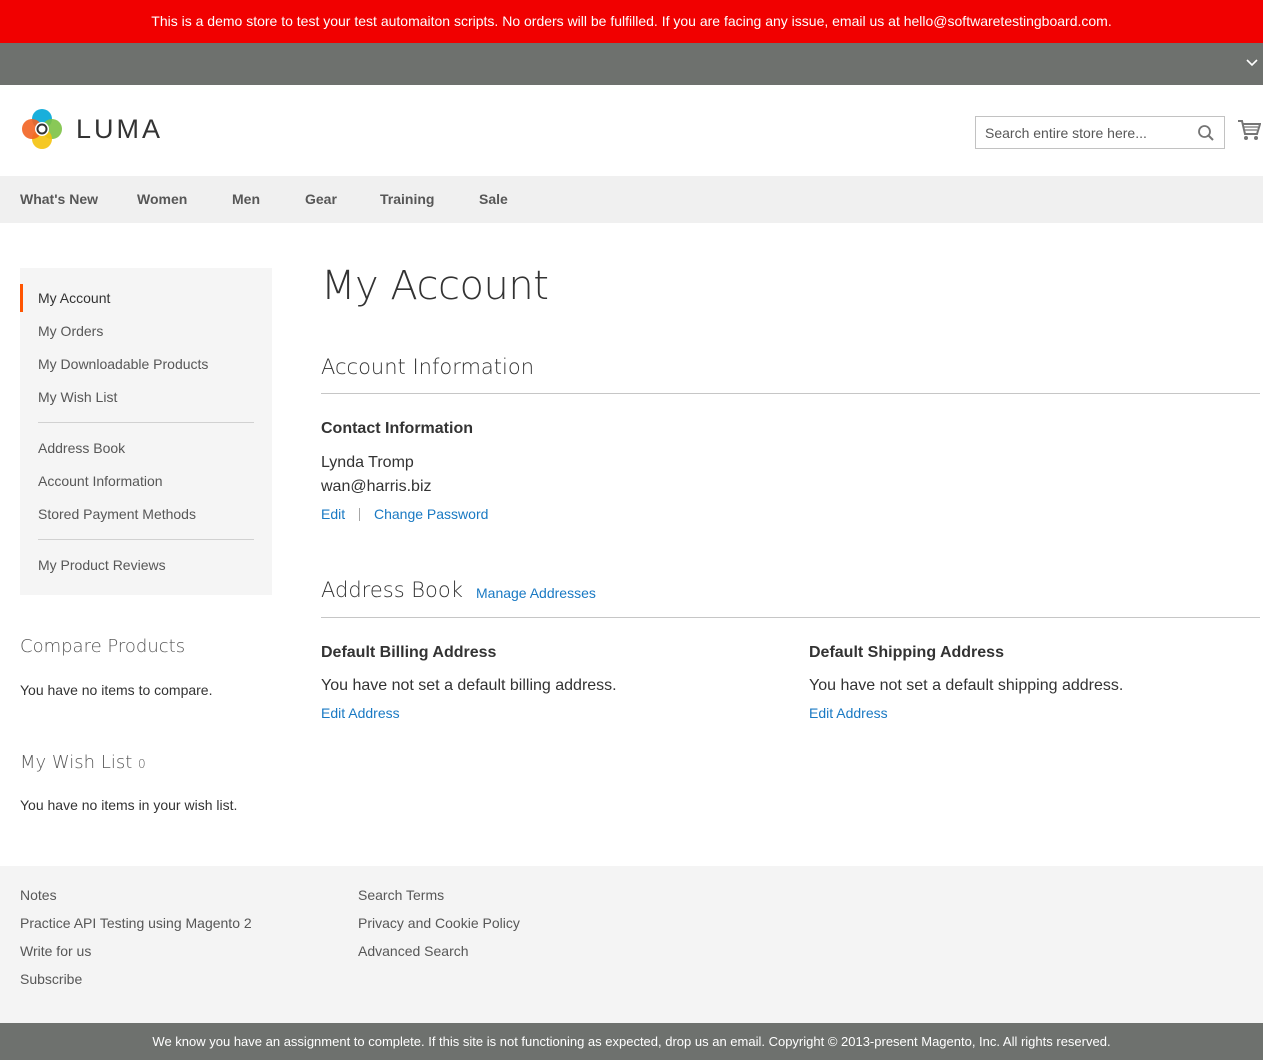 Image resolution: width=1263 pixels, height=1060 pixels. What do you see at coordinates (76, 762) in the screenshot?
I see `wishlist-title: My Wish List` at bounding box center [76, 762].